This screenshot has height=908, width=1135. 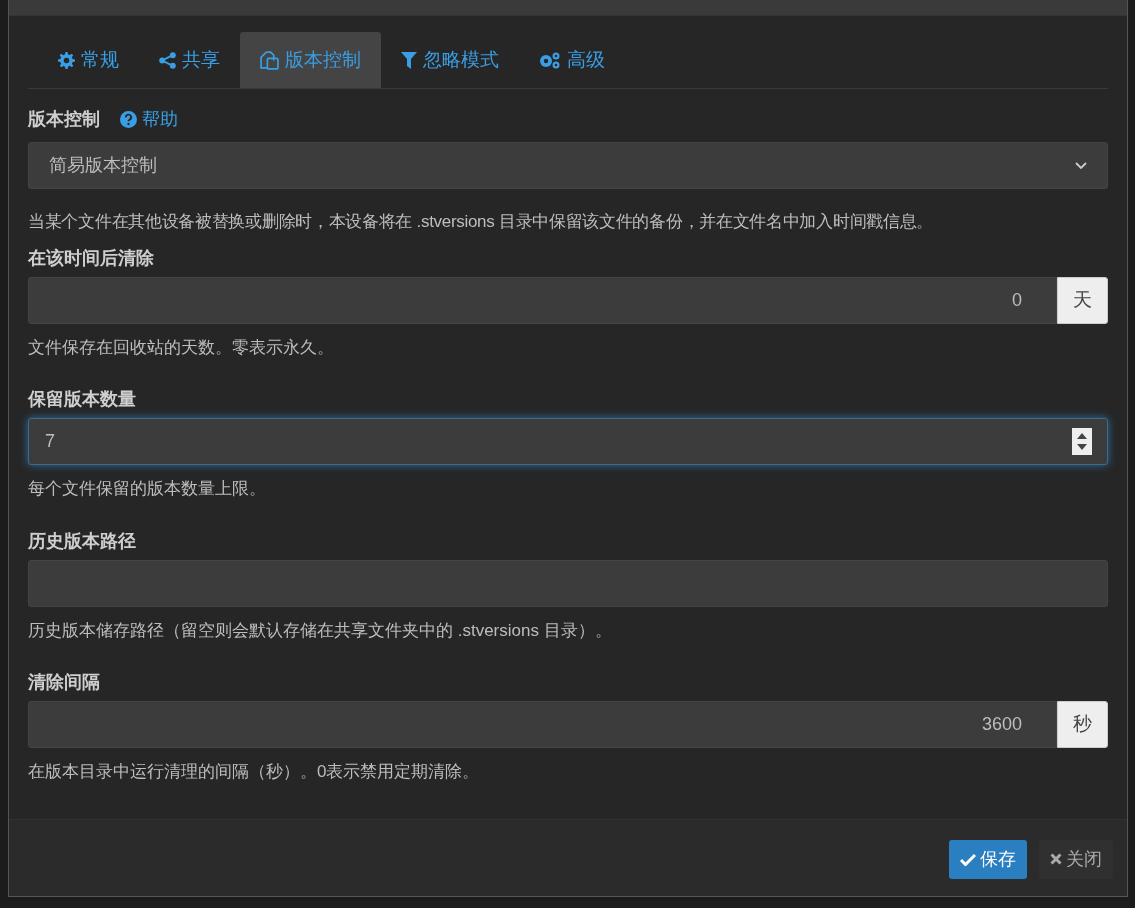 I want to click on help-text: 文件保存在回收站的天数。零表示永久。, so click(x=181, y=347).